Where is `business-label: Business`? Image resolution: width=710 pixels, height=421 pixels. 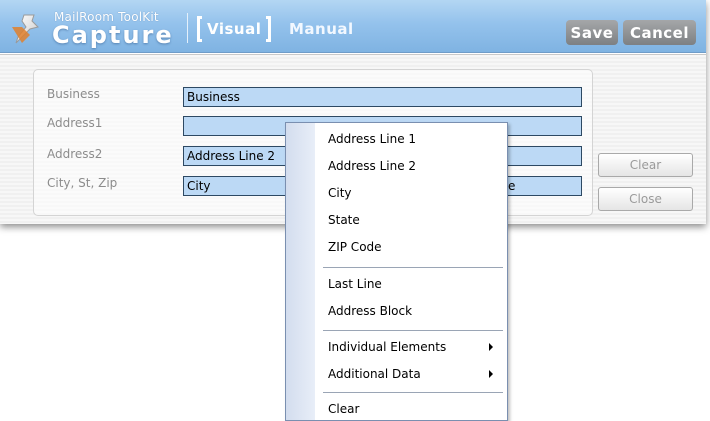 business-label: Business is located at coordinates (73, 94).